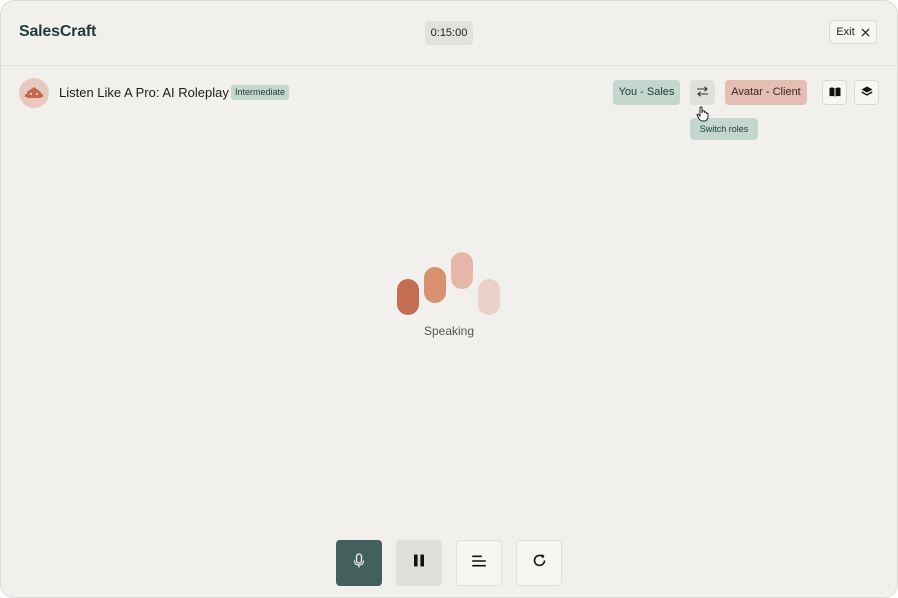 The image size is (898, 598). I want to click on top-bar: SalesCraft 0:15:00 Exit, so click(449, 33).